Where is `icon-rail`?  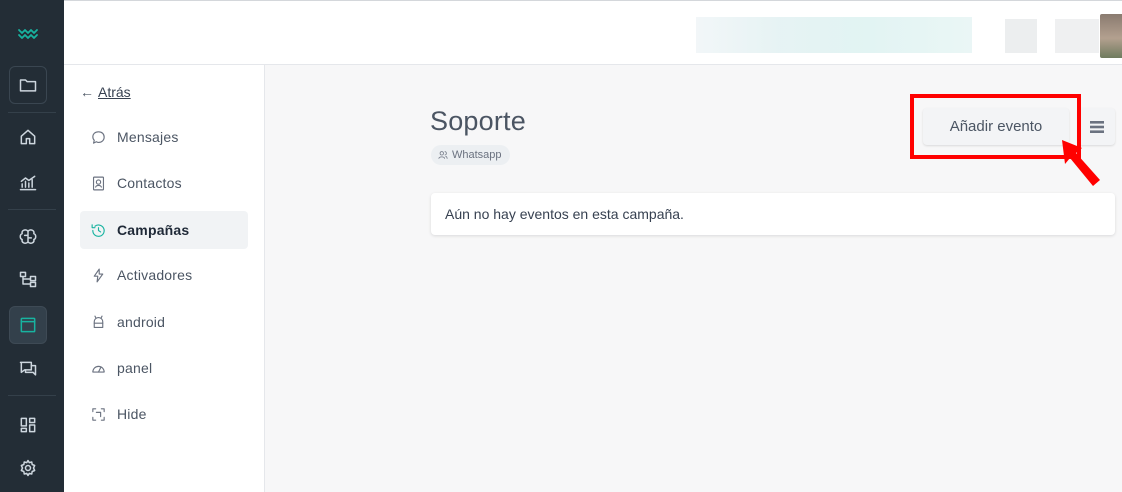 icon-rail is located at coordinates (32, 246).